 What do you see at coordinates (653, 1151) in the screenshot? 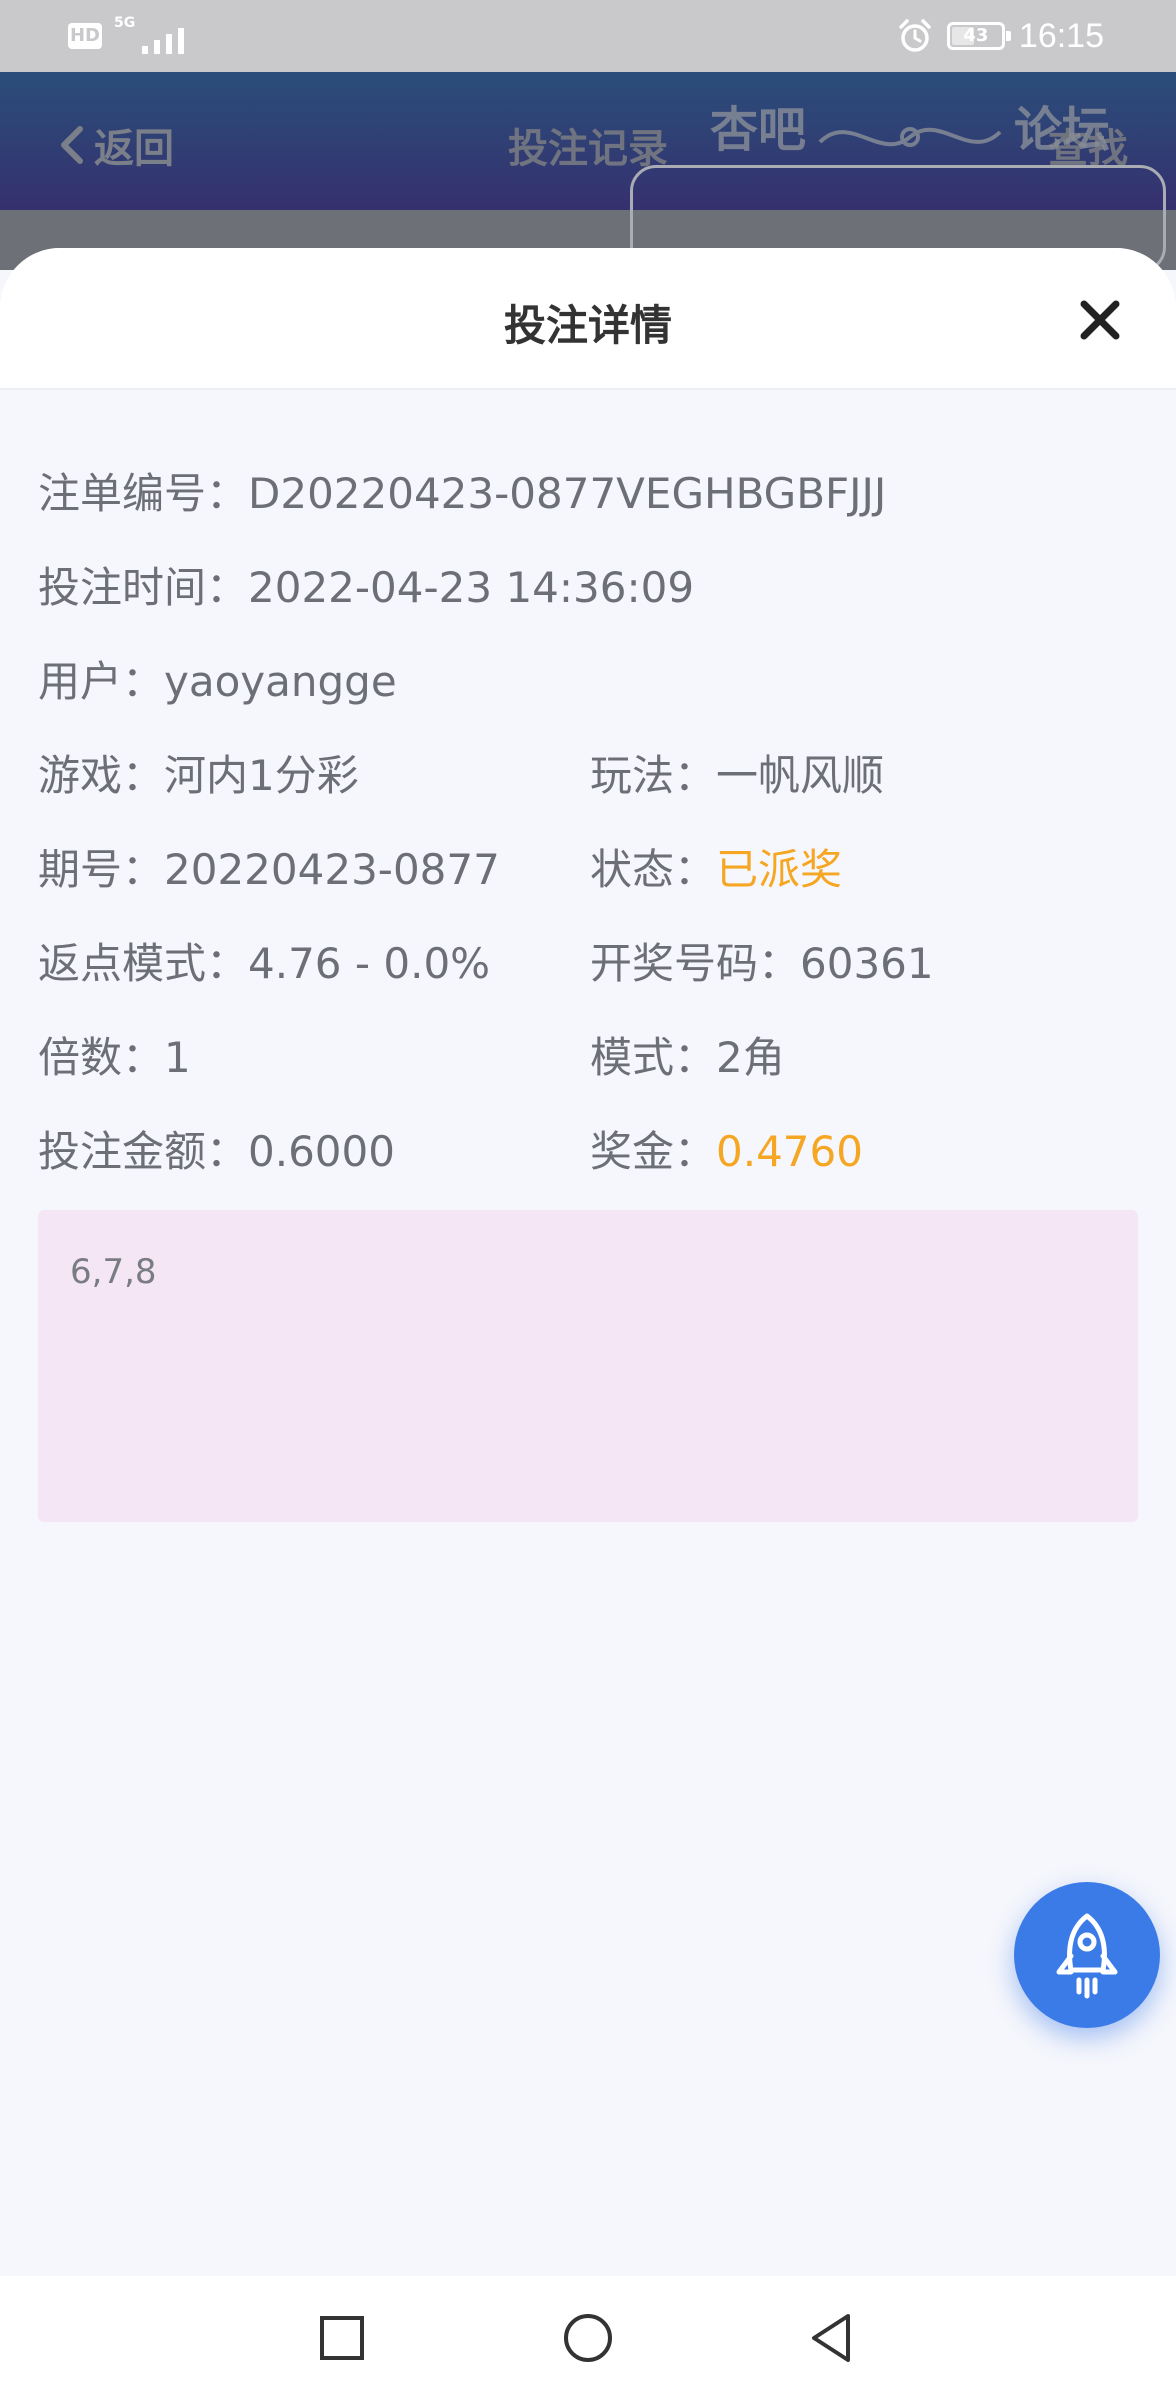
I see `prize-label: 奖金：` at bounding box center [653, 1151].